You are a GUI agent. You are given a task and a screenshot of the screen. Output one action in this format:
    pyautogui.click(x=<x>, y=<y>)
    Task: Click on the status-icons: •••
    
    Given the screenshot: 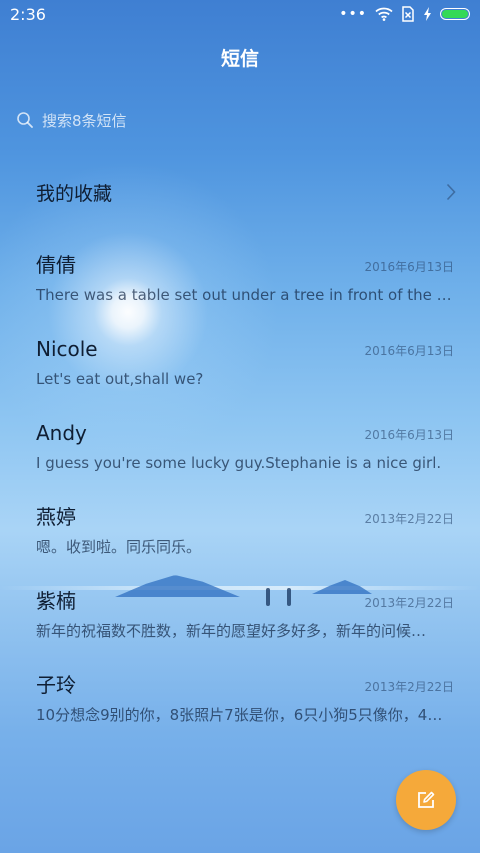 What is the action you would take?
    pyautogui.click(x=404, y=14)
    